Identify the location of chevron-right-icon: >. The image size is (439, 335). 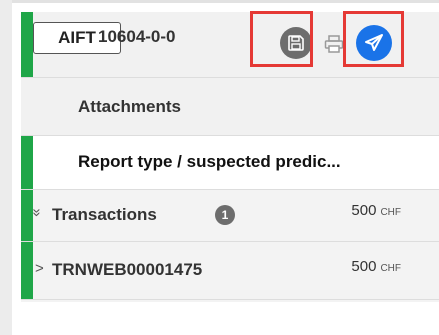
(39, 268).